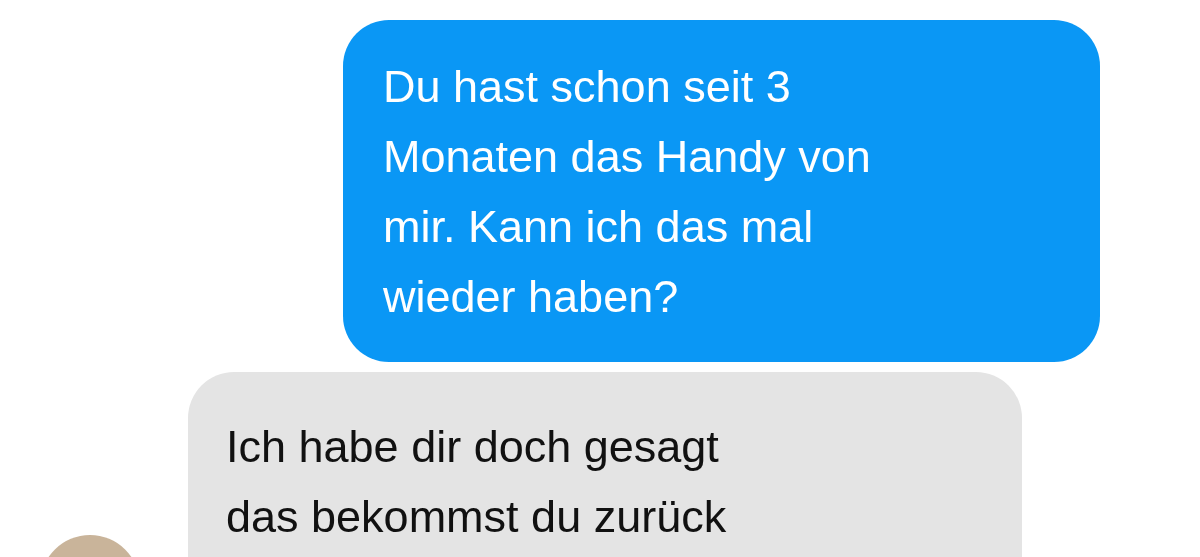 The height and width of the screenshot is (557, 1200). Describe the element at coordinates (627, 157) in the screenshot. I see `message-text: Monaten das Handy von` at that location.